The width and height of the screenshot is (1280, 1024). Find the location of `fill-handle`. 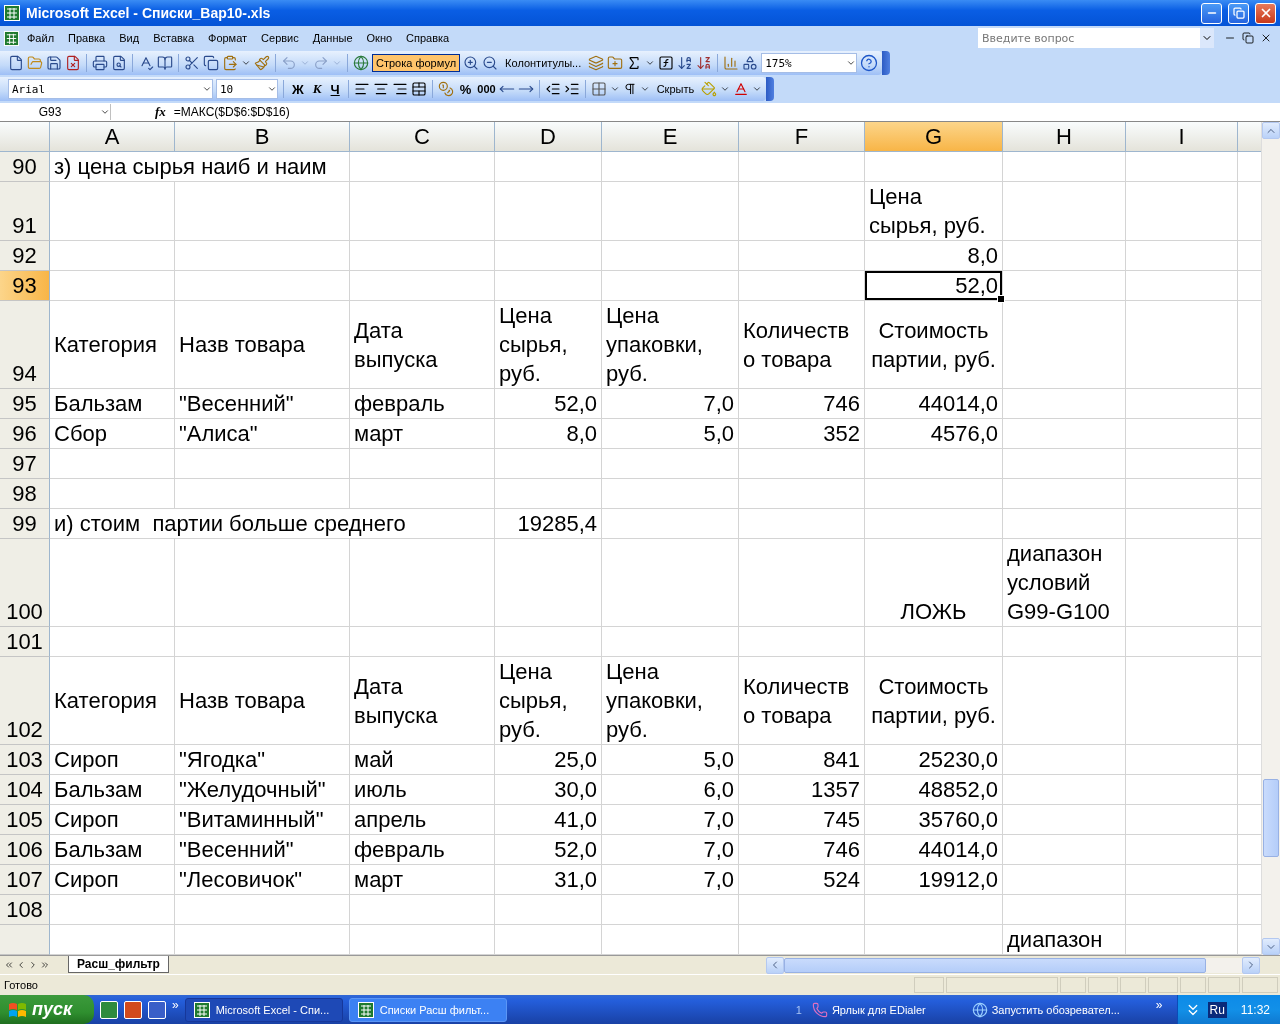

fill-handle is located at coordinates (1001, 299).